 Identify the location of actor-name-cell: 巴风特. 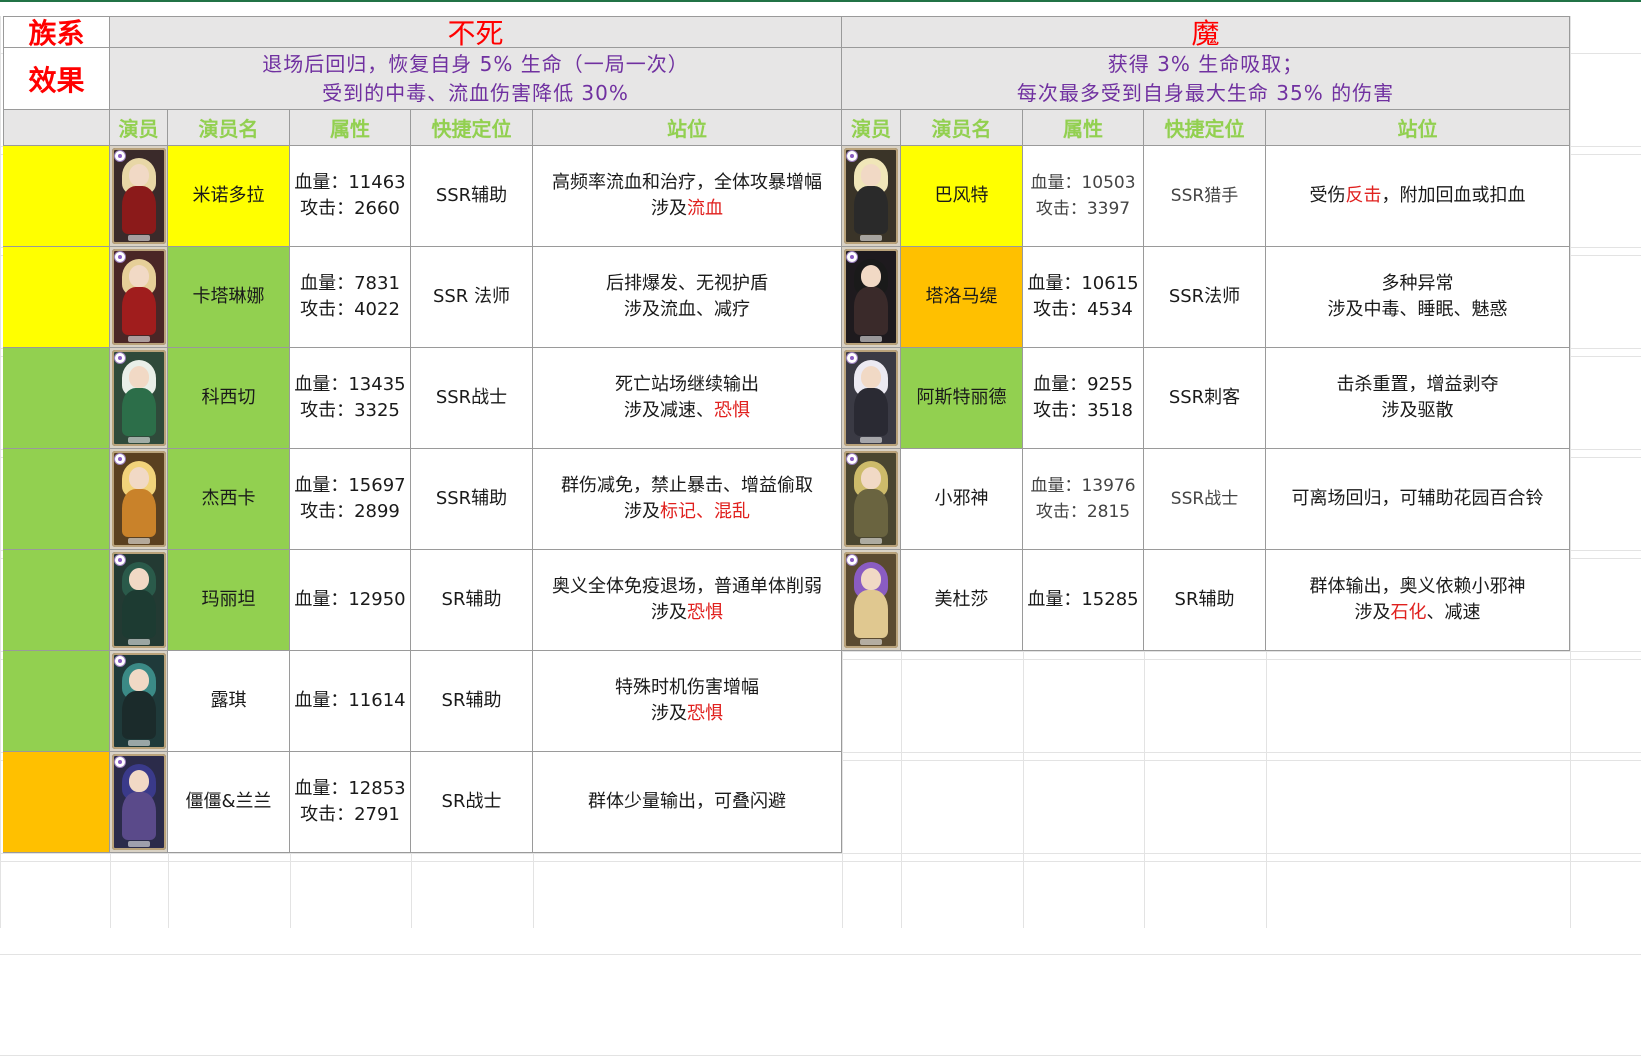
(962, 196).